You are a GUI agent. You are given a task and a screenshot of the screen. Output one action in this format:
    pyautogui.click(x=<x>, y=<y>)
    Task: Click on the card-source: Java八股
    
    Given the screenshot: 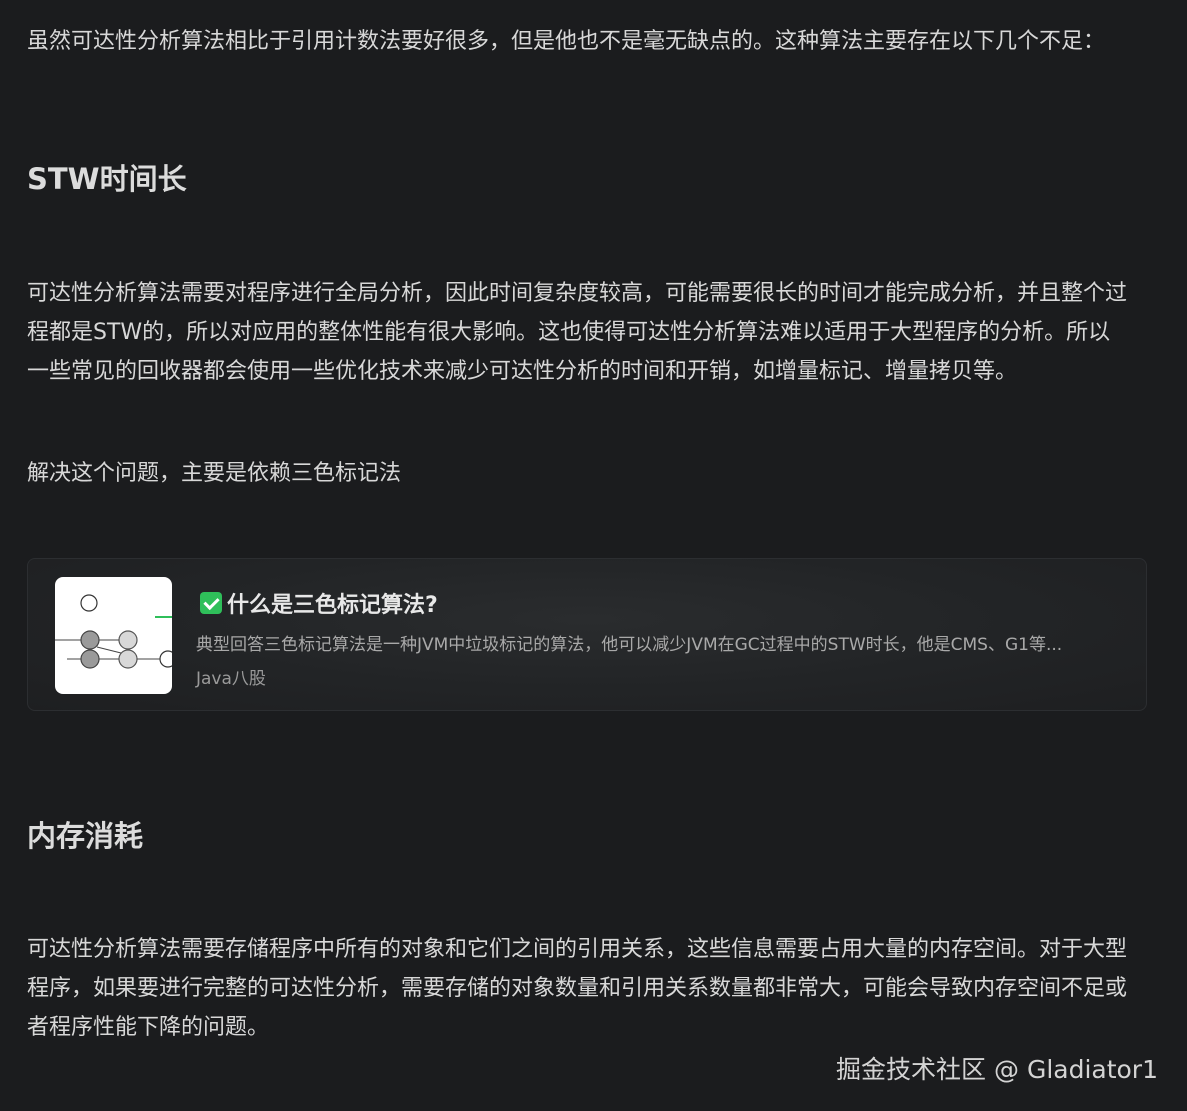 What is the action you would take?
    pyautogui.click(x=231, y=679)
    